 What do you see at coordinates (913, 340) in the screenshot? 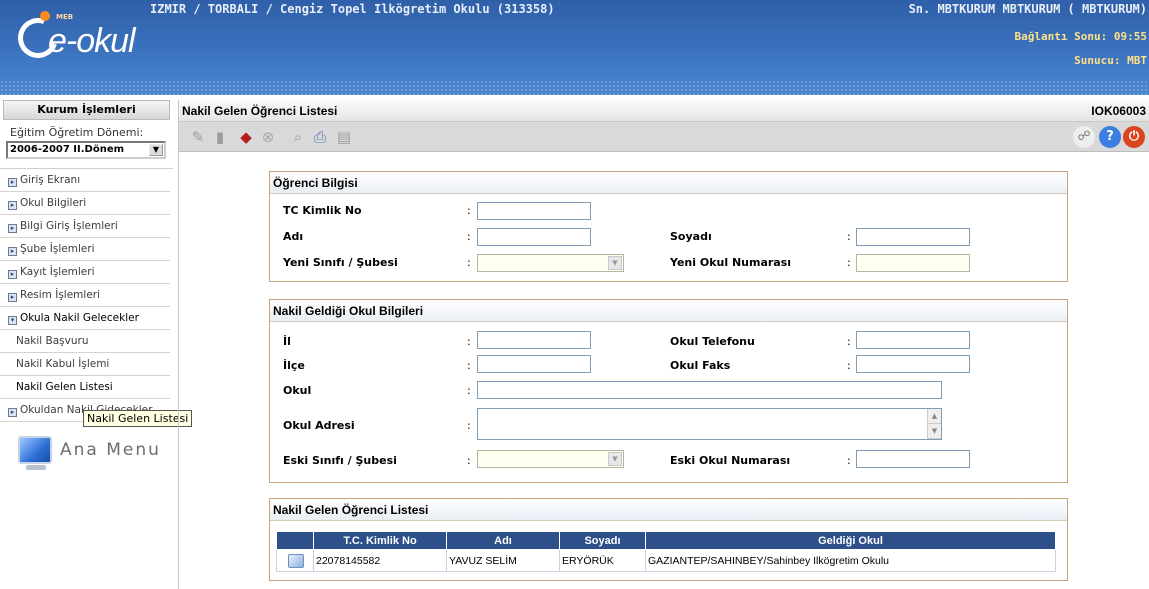
I see `phone-input` at bounding box center [913, 340].